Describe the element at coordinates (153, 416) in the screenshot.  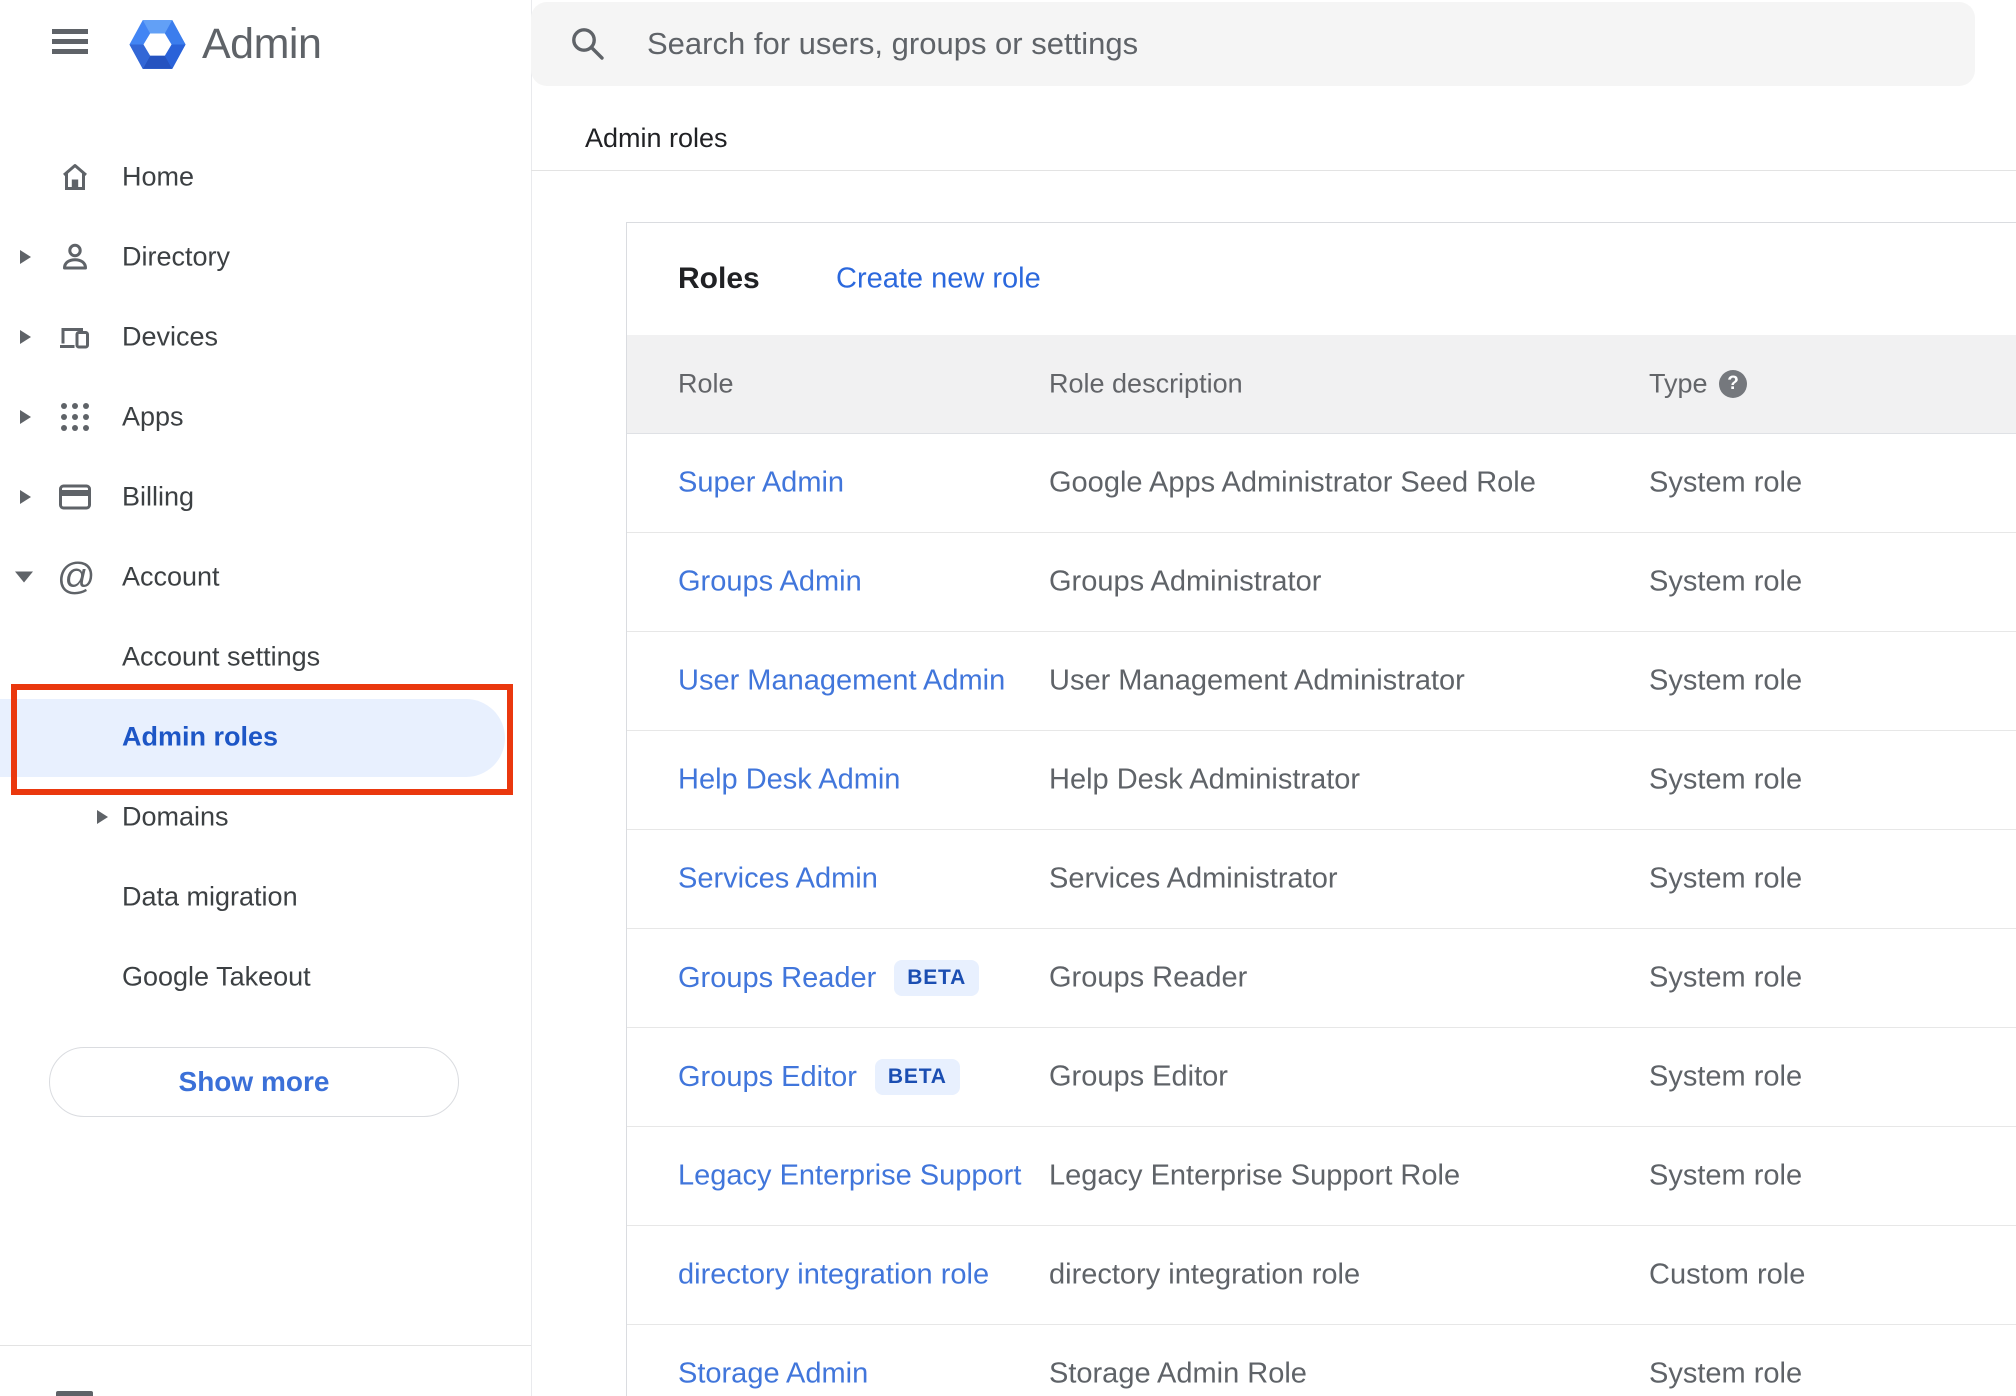
I see `sidebar-item-label: Apps` at that location.